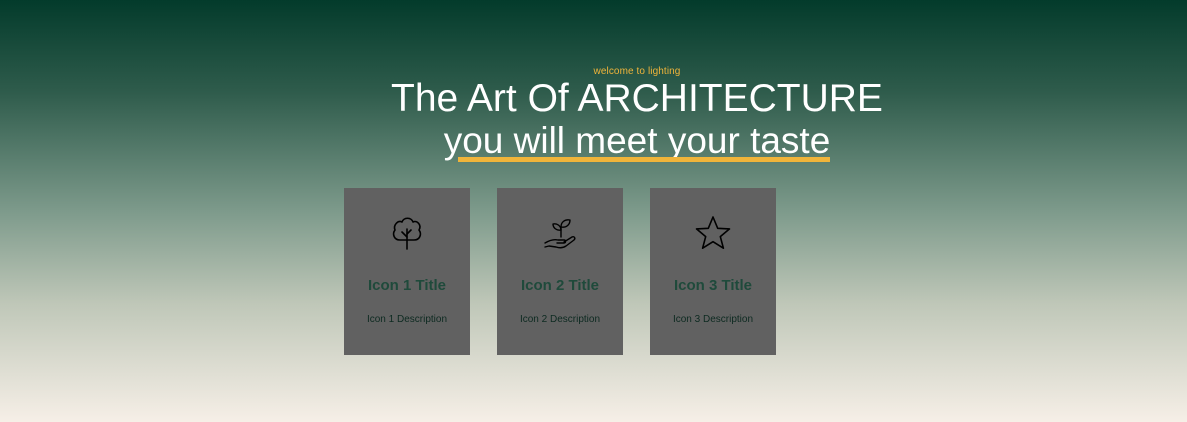  What do you see at coordinates (713, 233) in the screenshot?
I see `star-icon` at bounding box center [713, 233].